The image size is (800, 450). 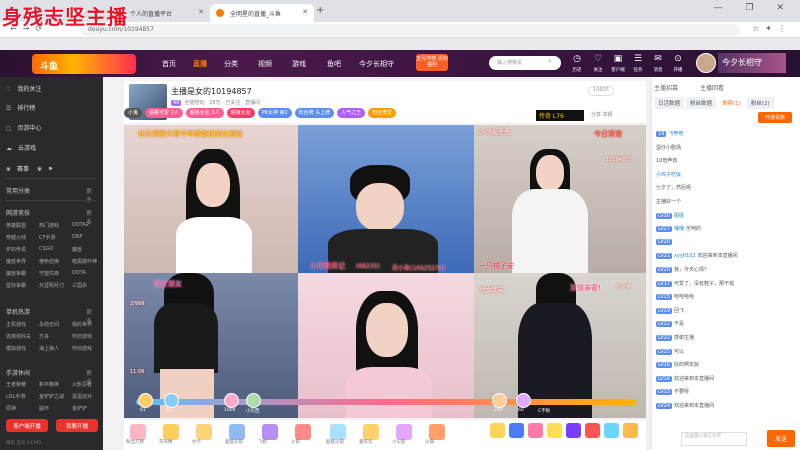 I want to click on nav-video: 视频, so click(x=265, y=64).